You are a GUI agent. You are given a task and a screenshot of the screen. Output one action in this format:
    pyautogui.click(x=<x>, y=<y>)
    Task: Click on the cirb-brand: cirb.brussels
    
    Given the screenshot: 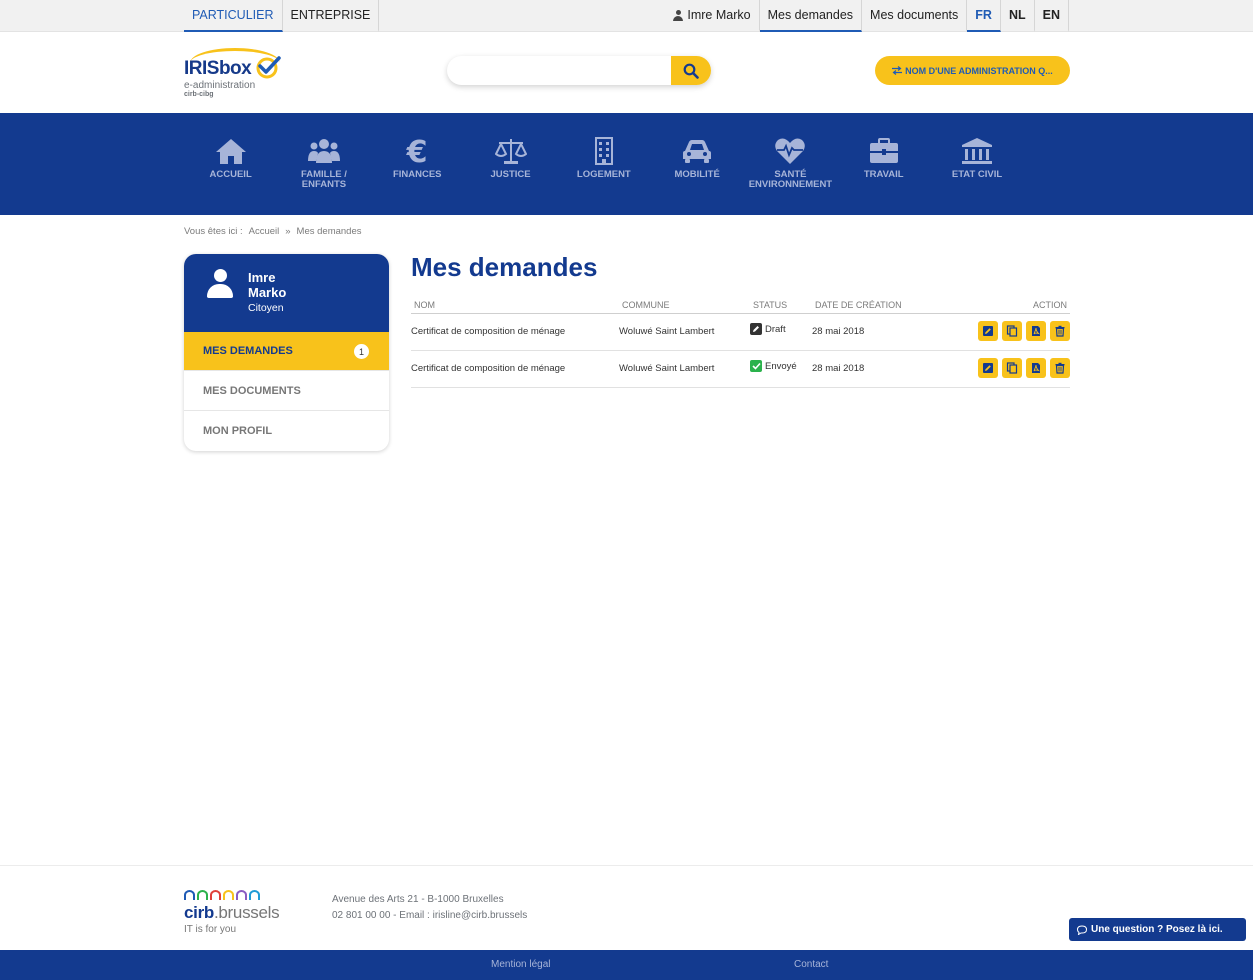 What is the action you would take?
    pyautogui.click(x=232, y=913)
    